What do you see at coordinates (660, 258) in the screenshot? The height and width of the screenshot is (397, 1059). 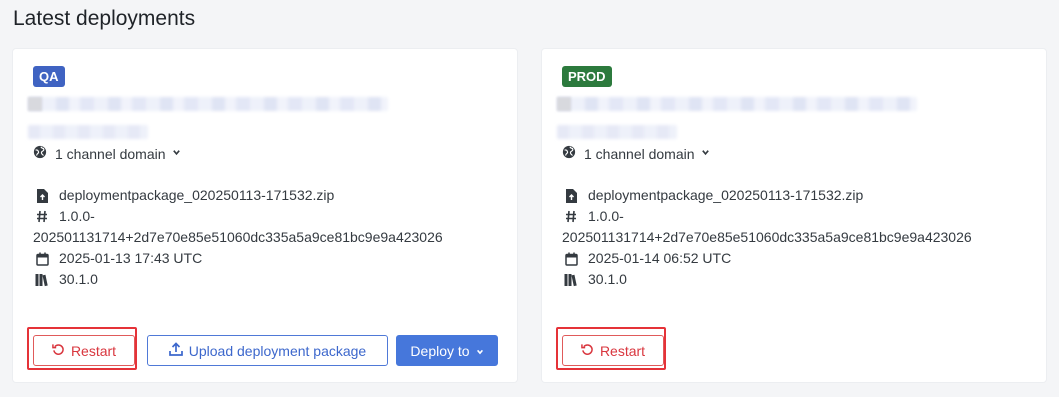 I see `deployment-date: 2025-01-14 06:52 UTC` at bounding box center [660, 258].